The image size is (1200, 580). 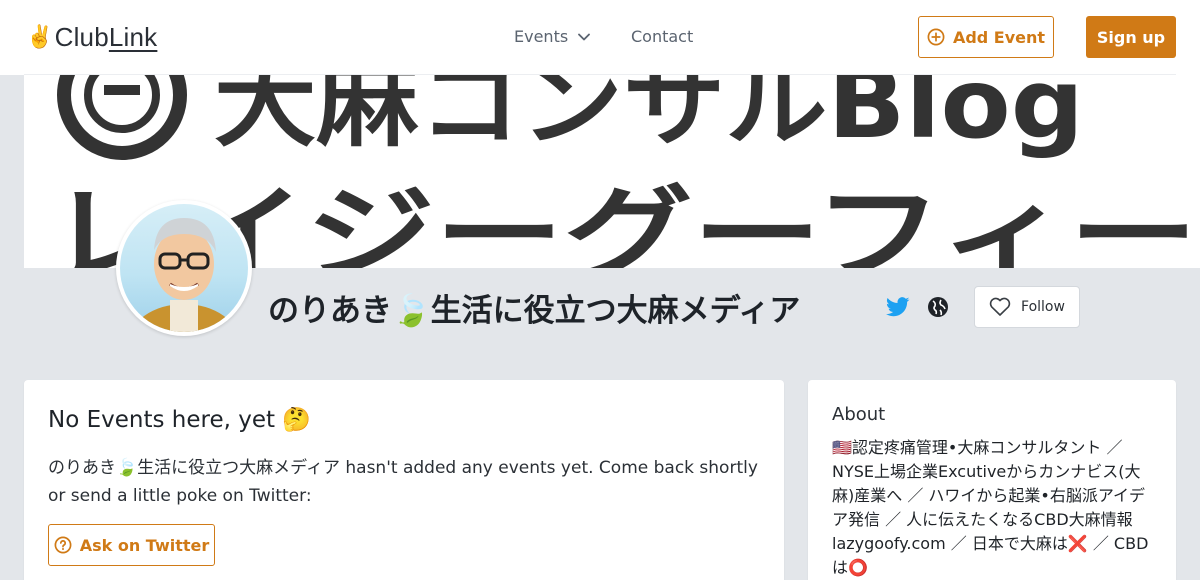 I want to click on profile-avatar, so click(x=184, y=268).